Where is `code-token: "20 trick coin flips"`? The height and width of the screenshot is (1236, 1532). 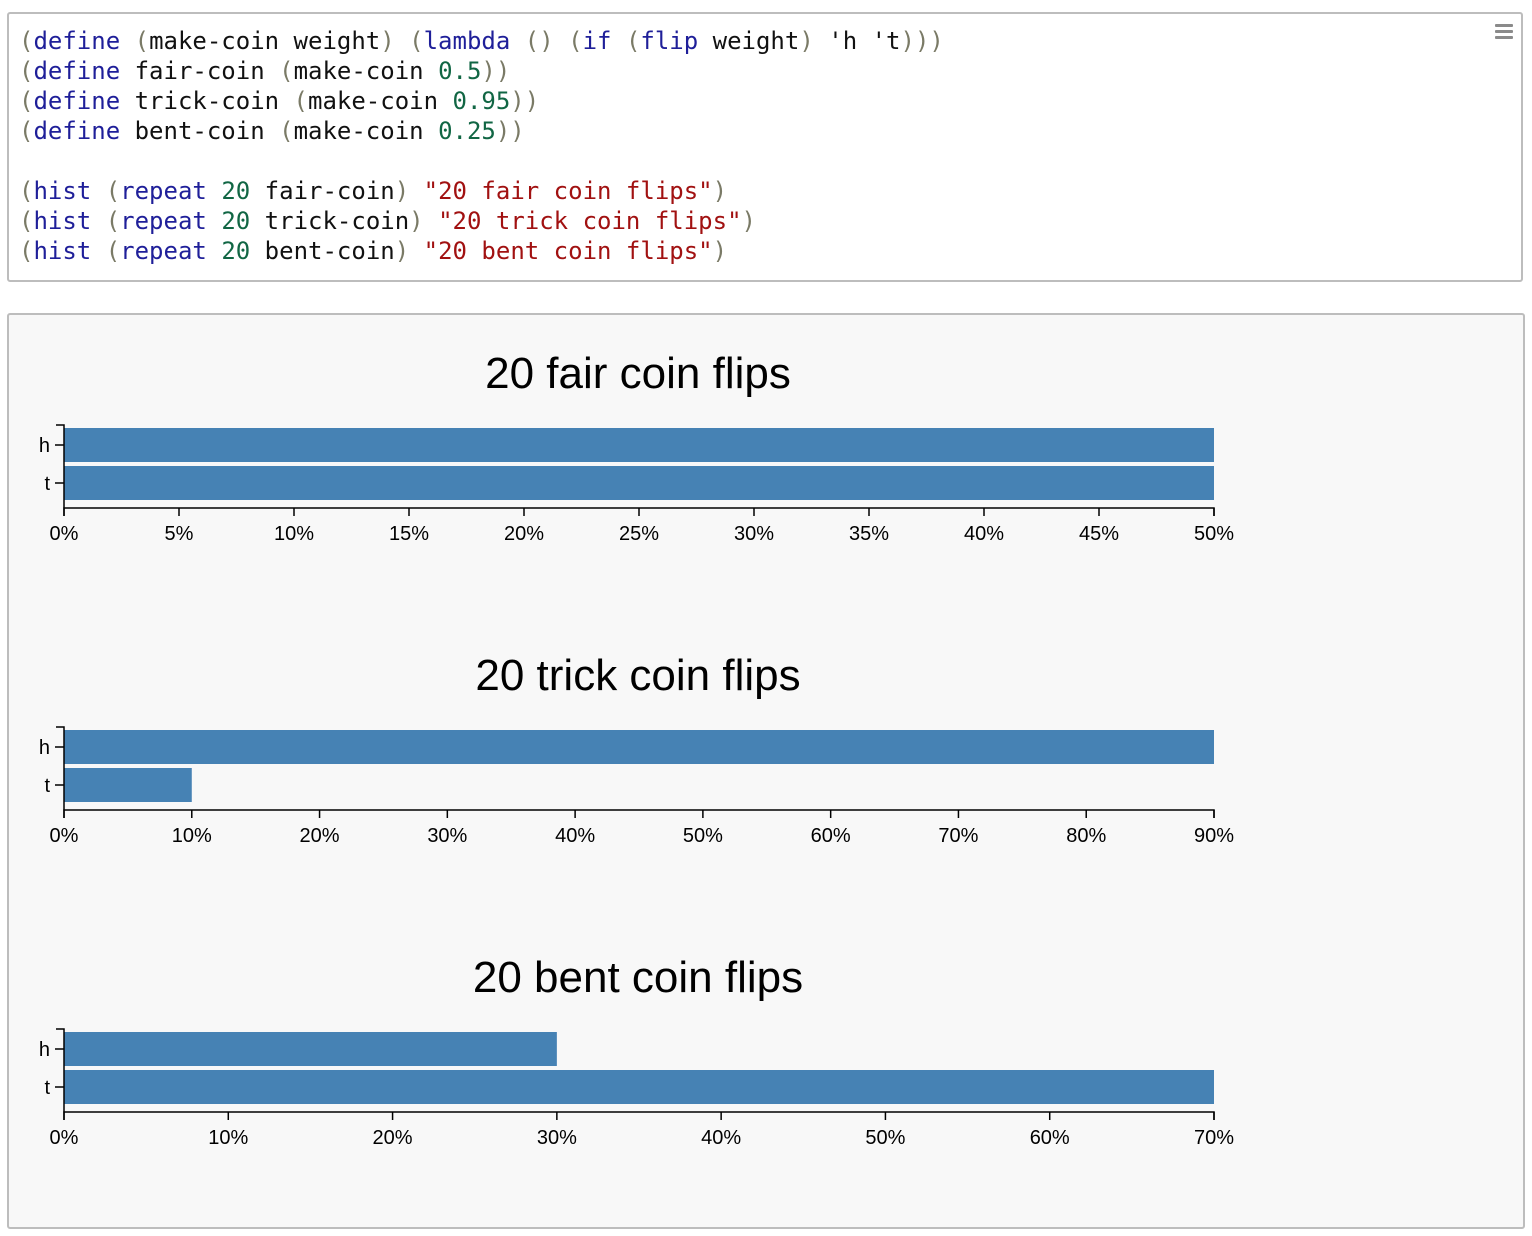
code-token: "20 trick coin flips" is located at coordinates (590, 221).